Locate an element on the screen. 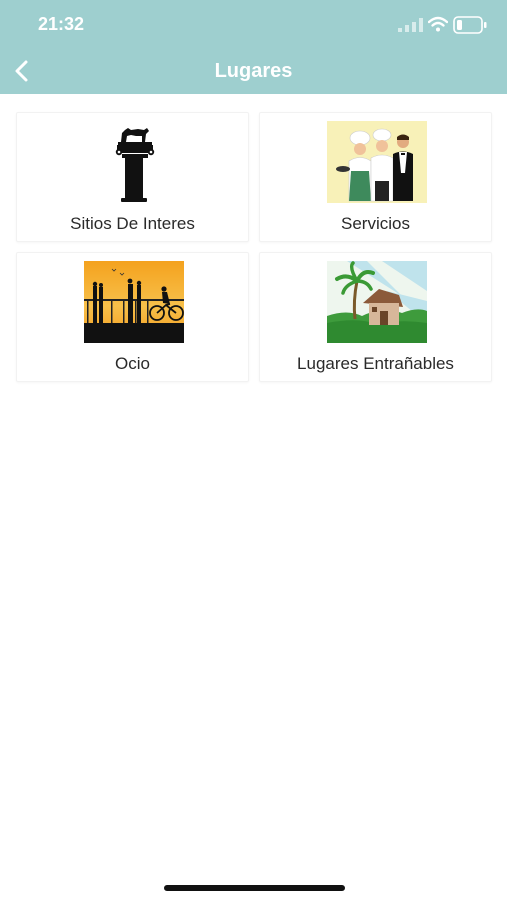 The height and width of the screenshot is (900, 507). home-indicator is located at coordinates (254, 888).